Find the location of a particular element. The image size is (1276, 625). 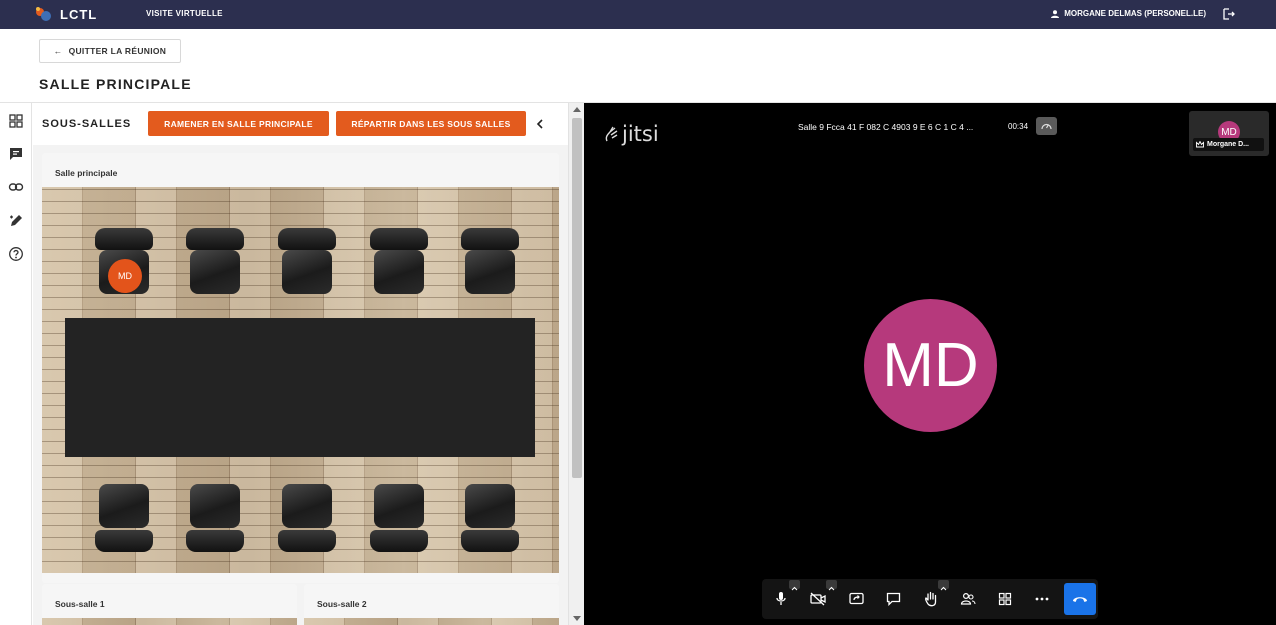

screen-share-button is located at coordinates (856, 599).